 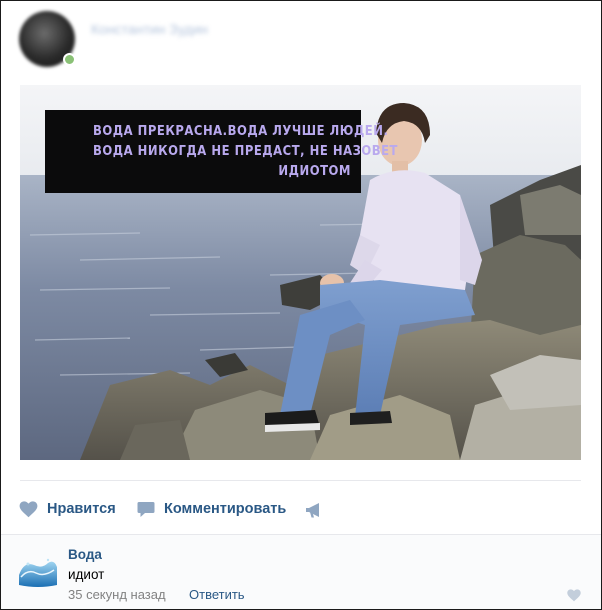 I want to click on comment-button: Комментировать, so click(x=211, y=509).